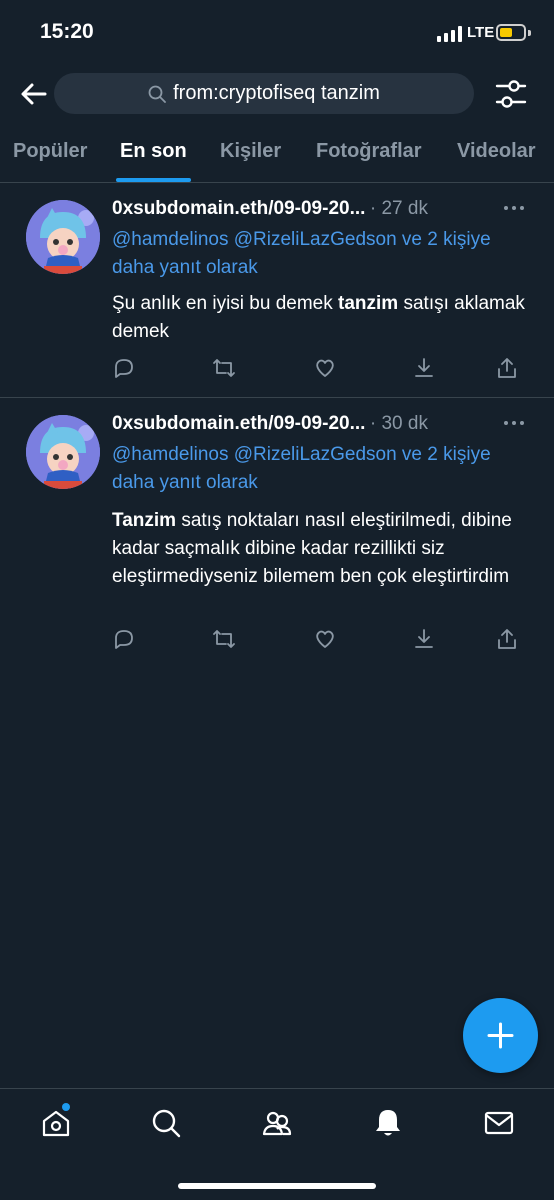 The width and height of the screenshot is (554, 1200). Describe the element at coordinates (153, 180) in the screenshot. I see `active-tab-indicator` at that location.